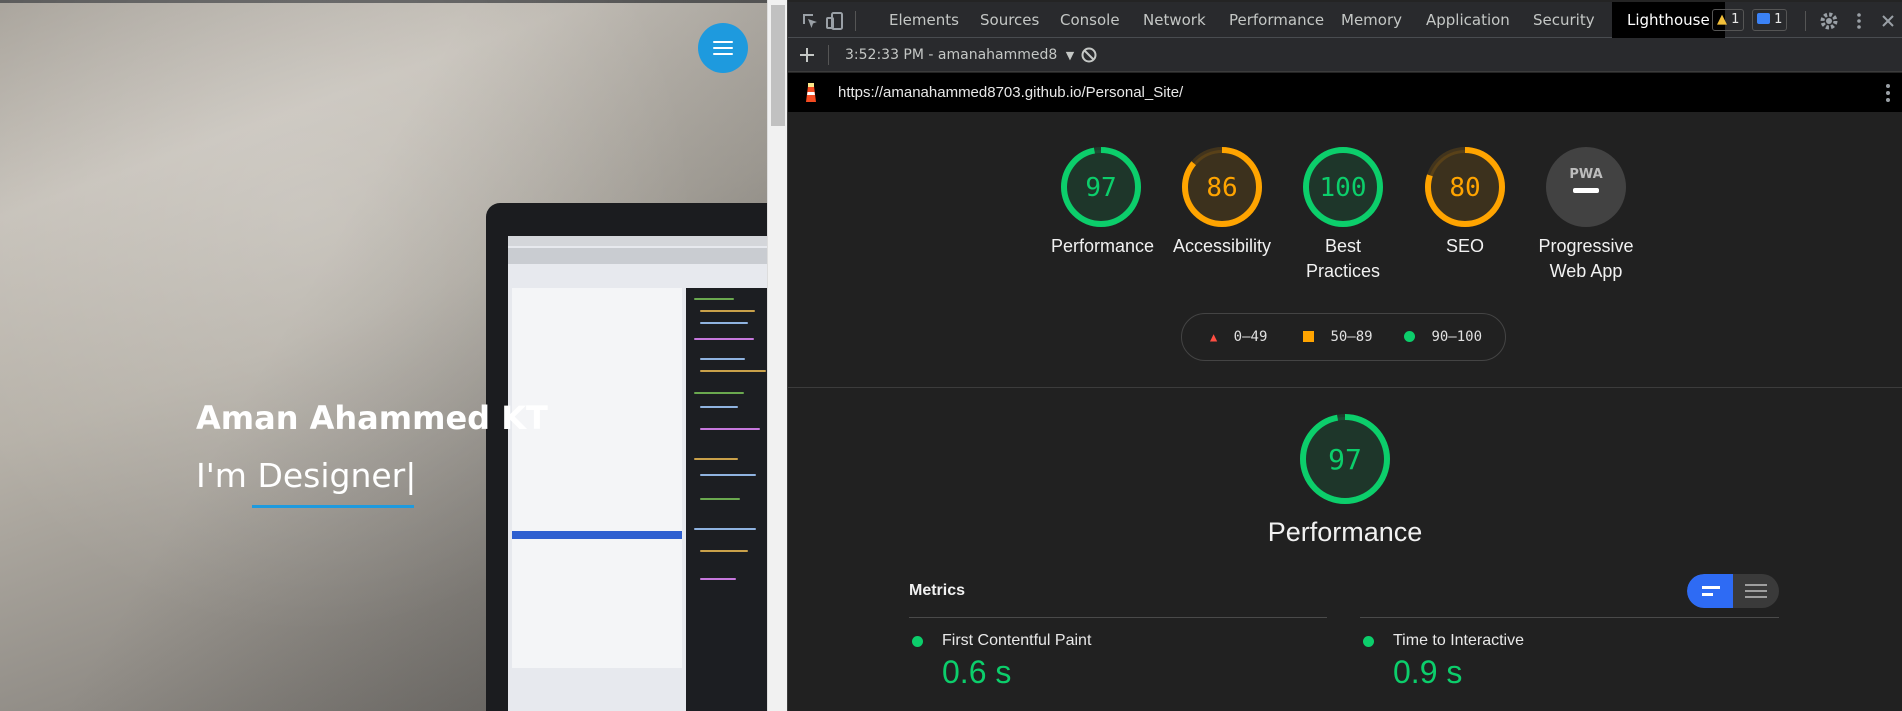 The height and width of the screenshot is (711, 1902). What do you see at coordinates (1338, 337) in the screenshot?
I see `legend-average: 50–89` at bounding box center [1338, 337].